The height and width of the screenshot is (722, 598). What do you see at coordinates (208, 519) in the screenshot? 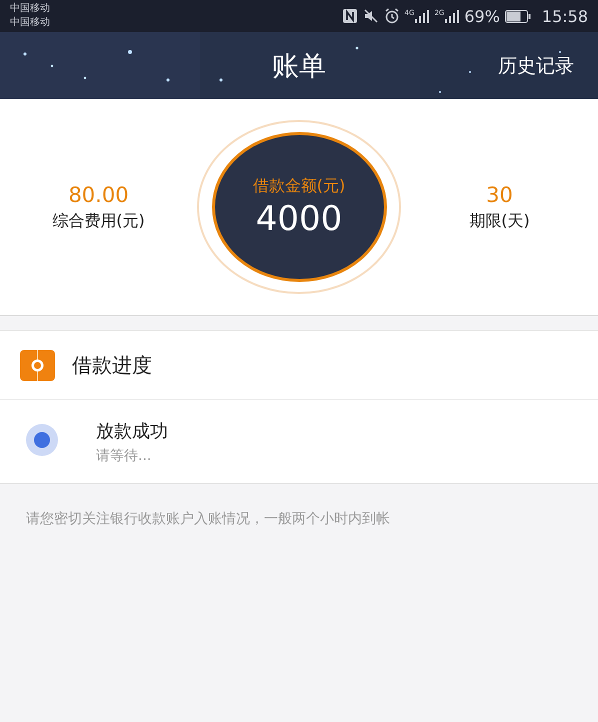
I see `notice-text: 请您密切关注银行收款账户入账情况，一般两个小时内到帐` at bounding box center [208, 519].